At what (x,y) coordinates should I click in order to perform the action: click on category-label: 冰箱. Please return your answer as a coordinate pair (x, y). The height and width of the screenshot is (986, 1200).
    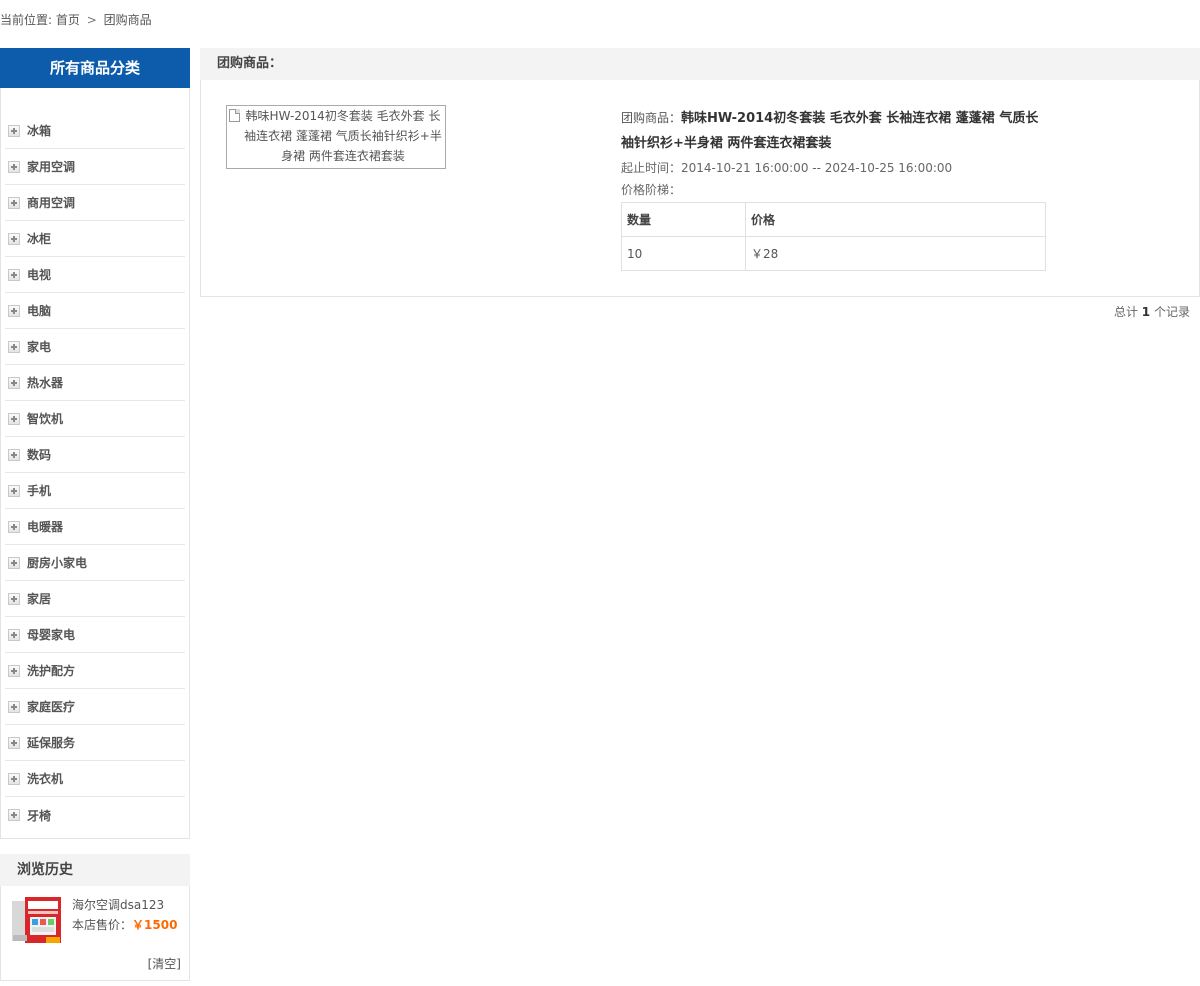
    Looking at the image, I should click on (39, 130).